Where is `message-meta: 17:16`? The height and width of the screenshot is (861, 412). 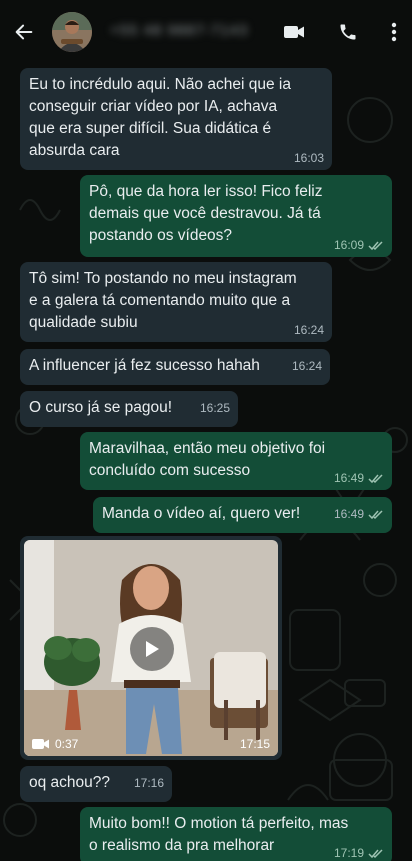
message-meta: 17:16 is located at coordinates (149, 783).